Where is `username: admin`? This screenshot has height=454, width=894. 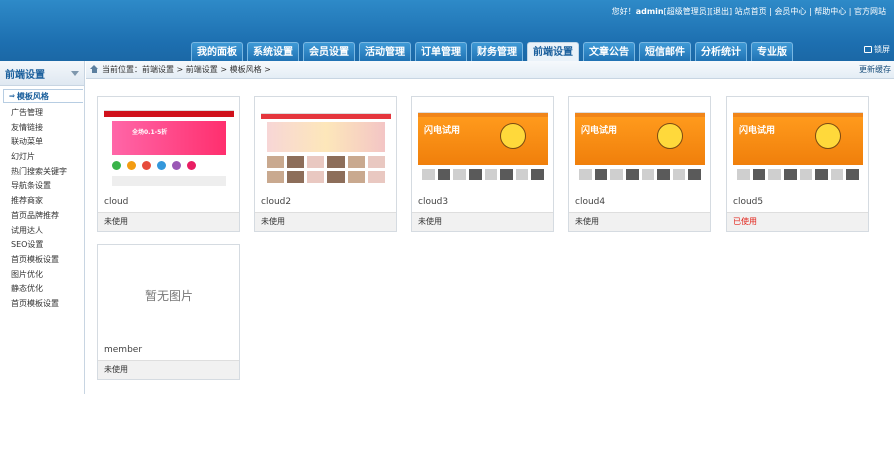 username: admin is located at coordinates (649, 11).